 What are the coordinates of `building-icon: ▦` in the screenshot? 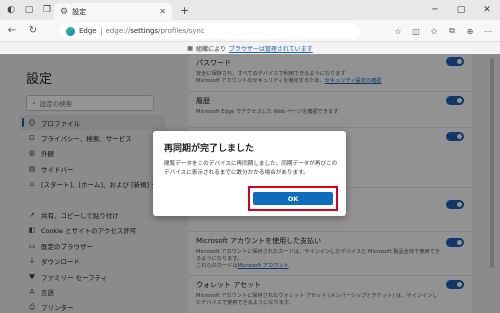 It's located at (190, 48).